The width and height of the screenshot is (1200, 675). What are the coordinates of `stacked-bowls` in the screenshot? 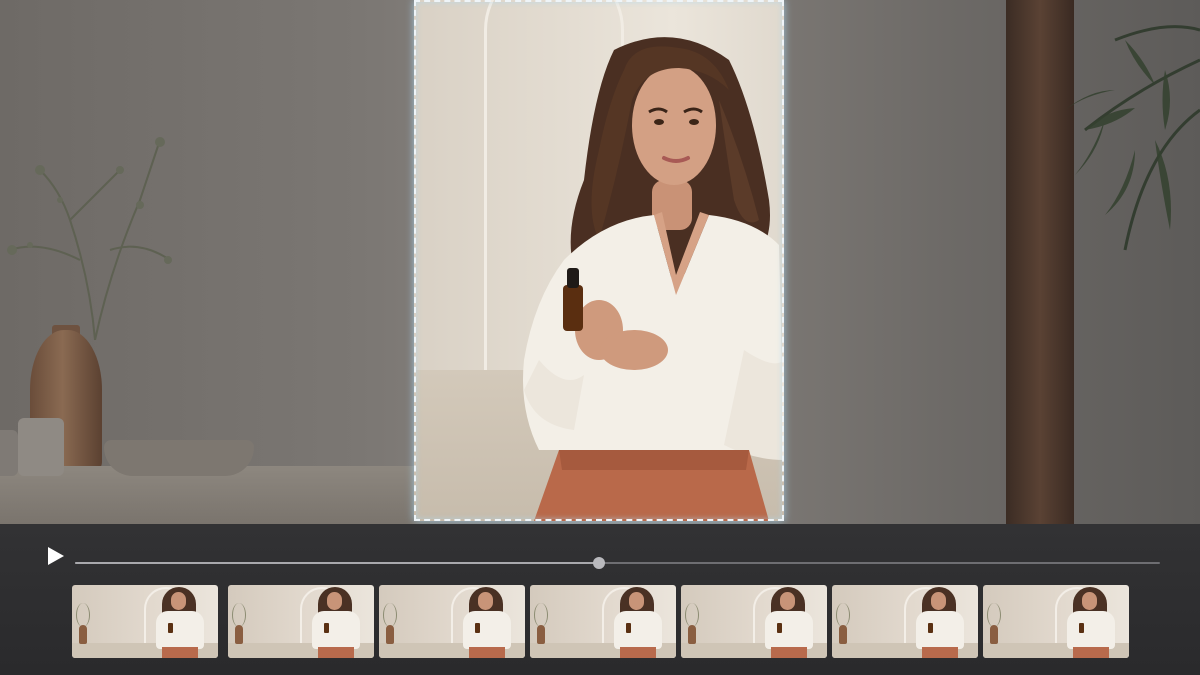 It's located at (179, 458).